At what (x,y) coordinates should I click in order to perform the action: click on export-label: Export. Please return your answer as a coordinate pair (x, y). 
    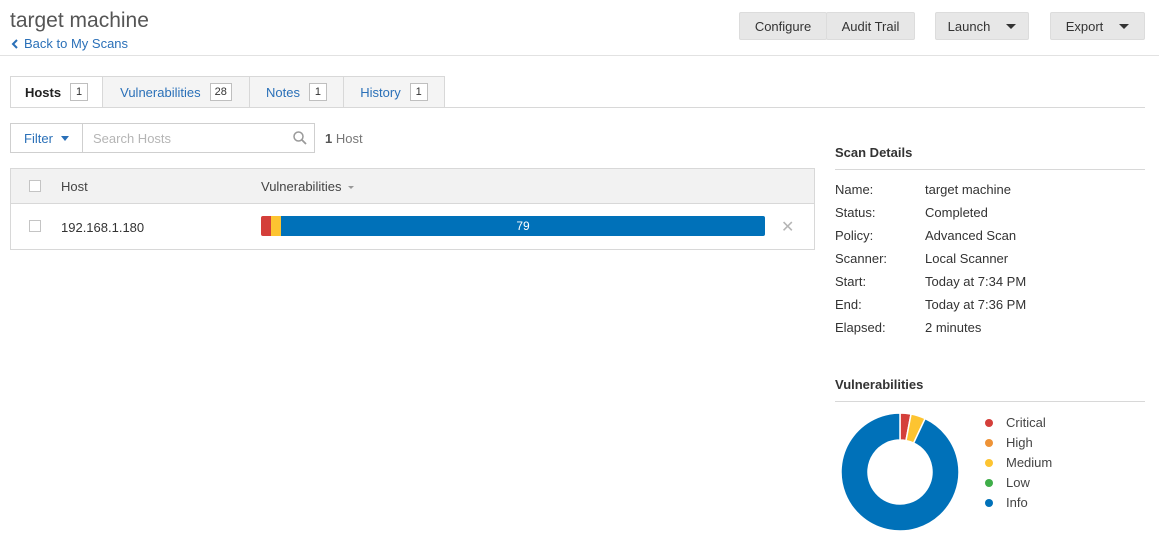
    Looking at the image, I should click on (1084, 26).